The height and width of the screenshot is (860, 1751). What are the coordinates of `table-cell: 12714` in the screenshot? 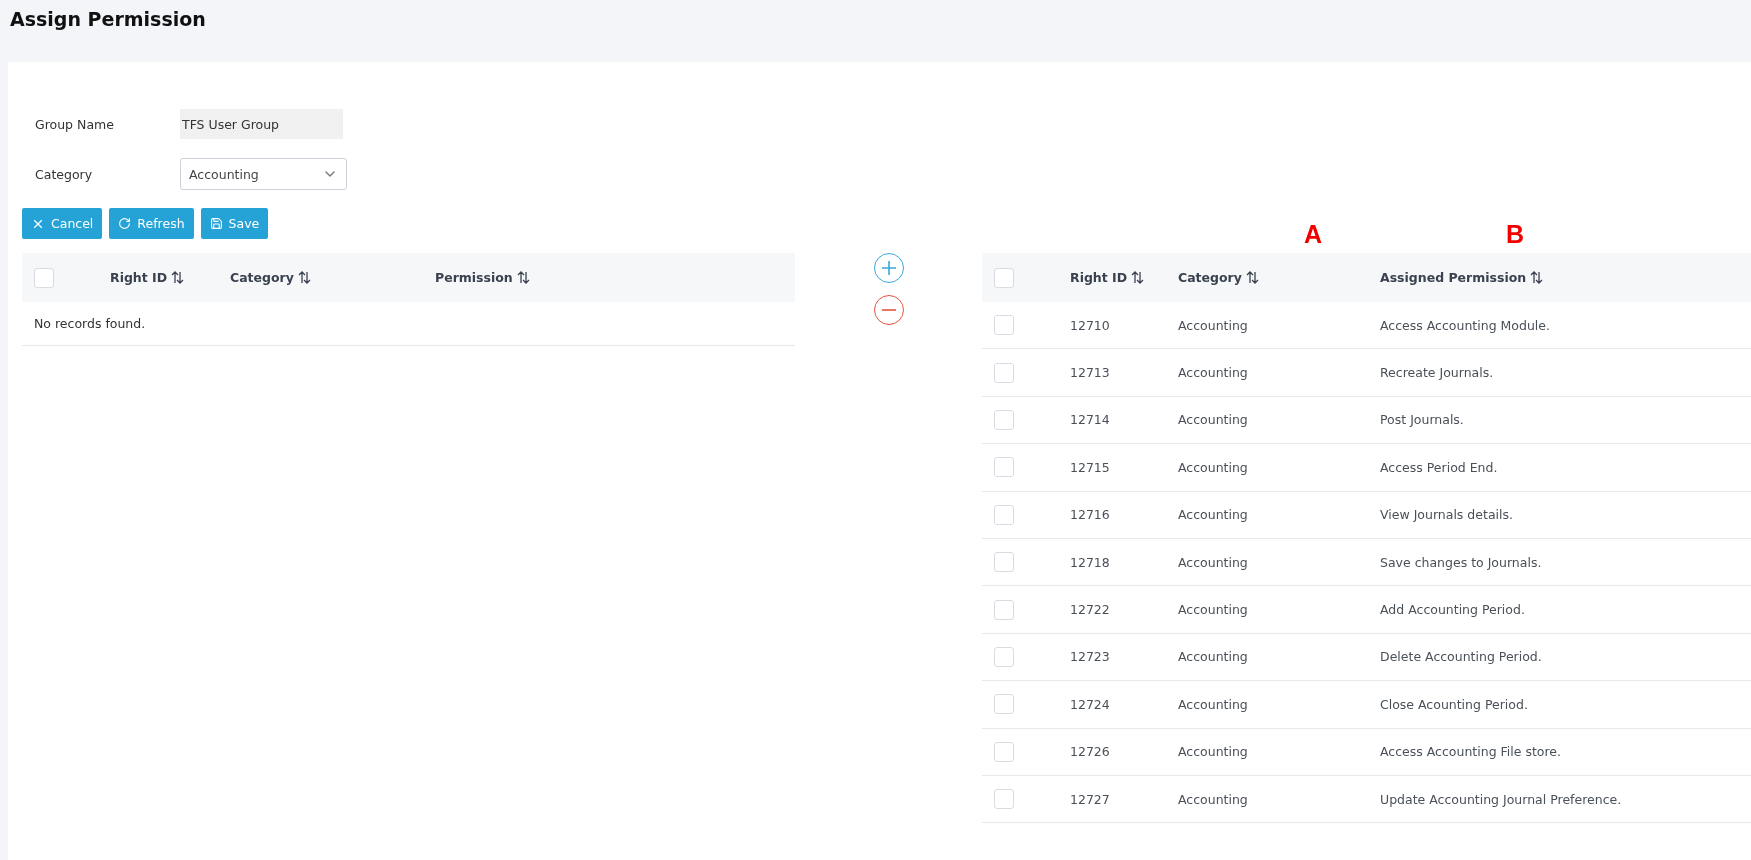 It's located at (1090, 420).